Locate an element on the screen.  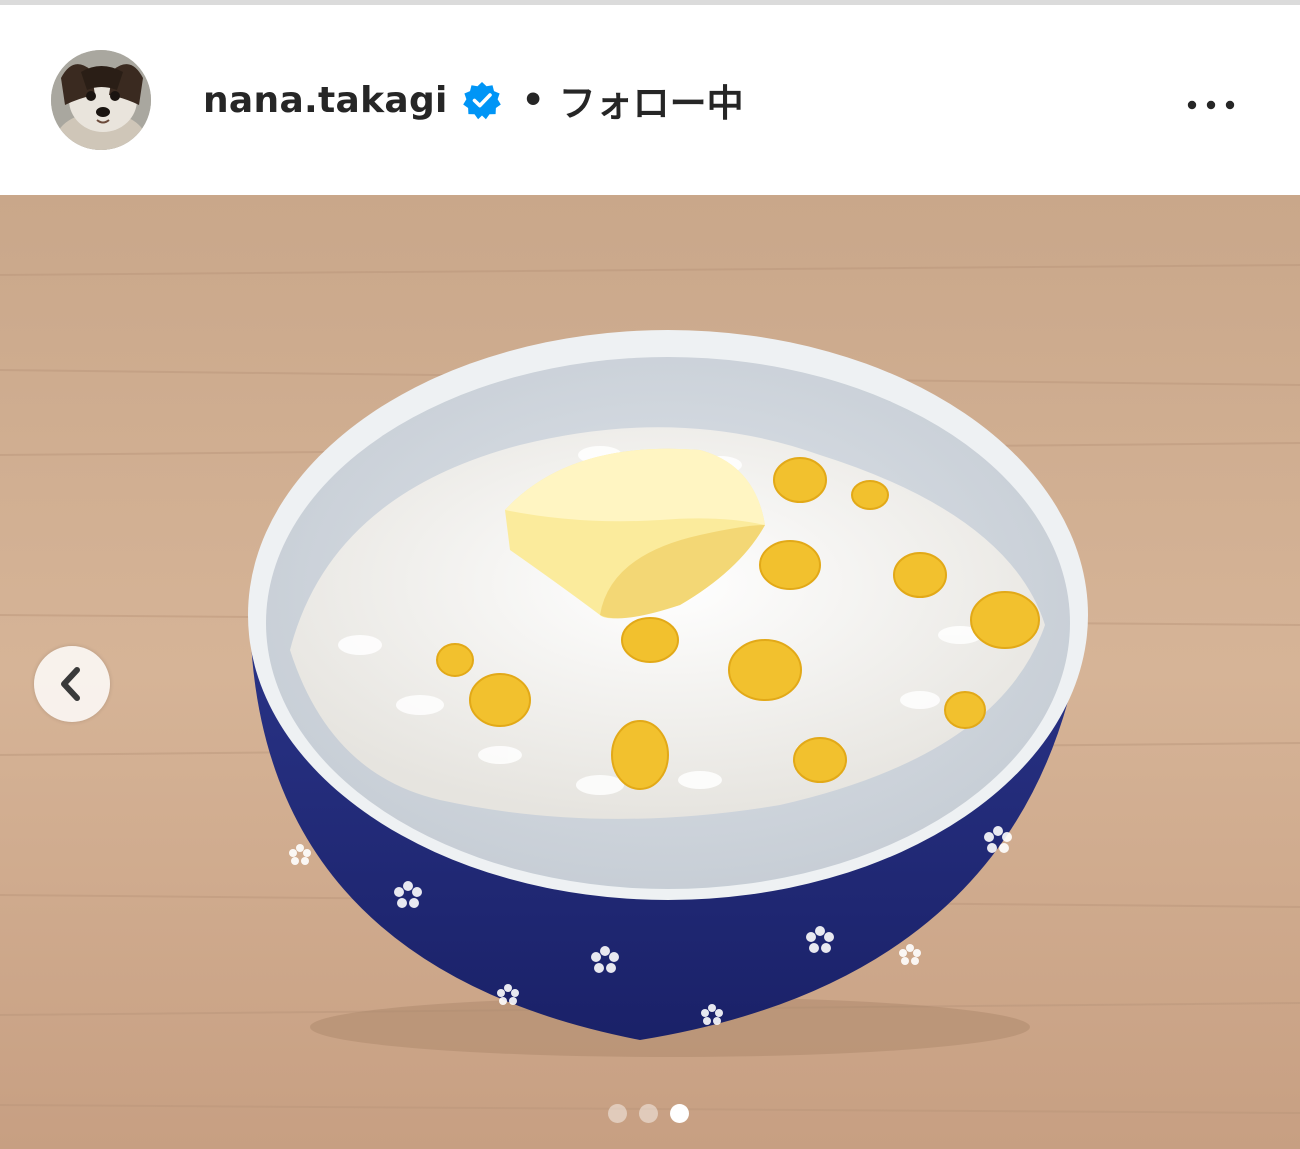
dog-avatar-icon is located at coordinates (101, 100).